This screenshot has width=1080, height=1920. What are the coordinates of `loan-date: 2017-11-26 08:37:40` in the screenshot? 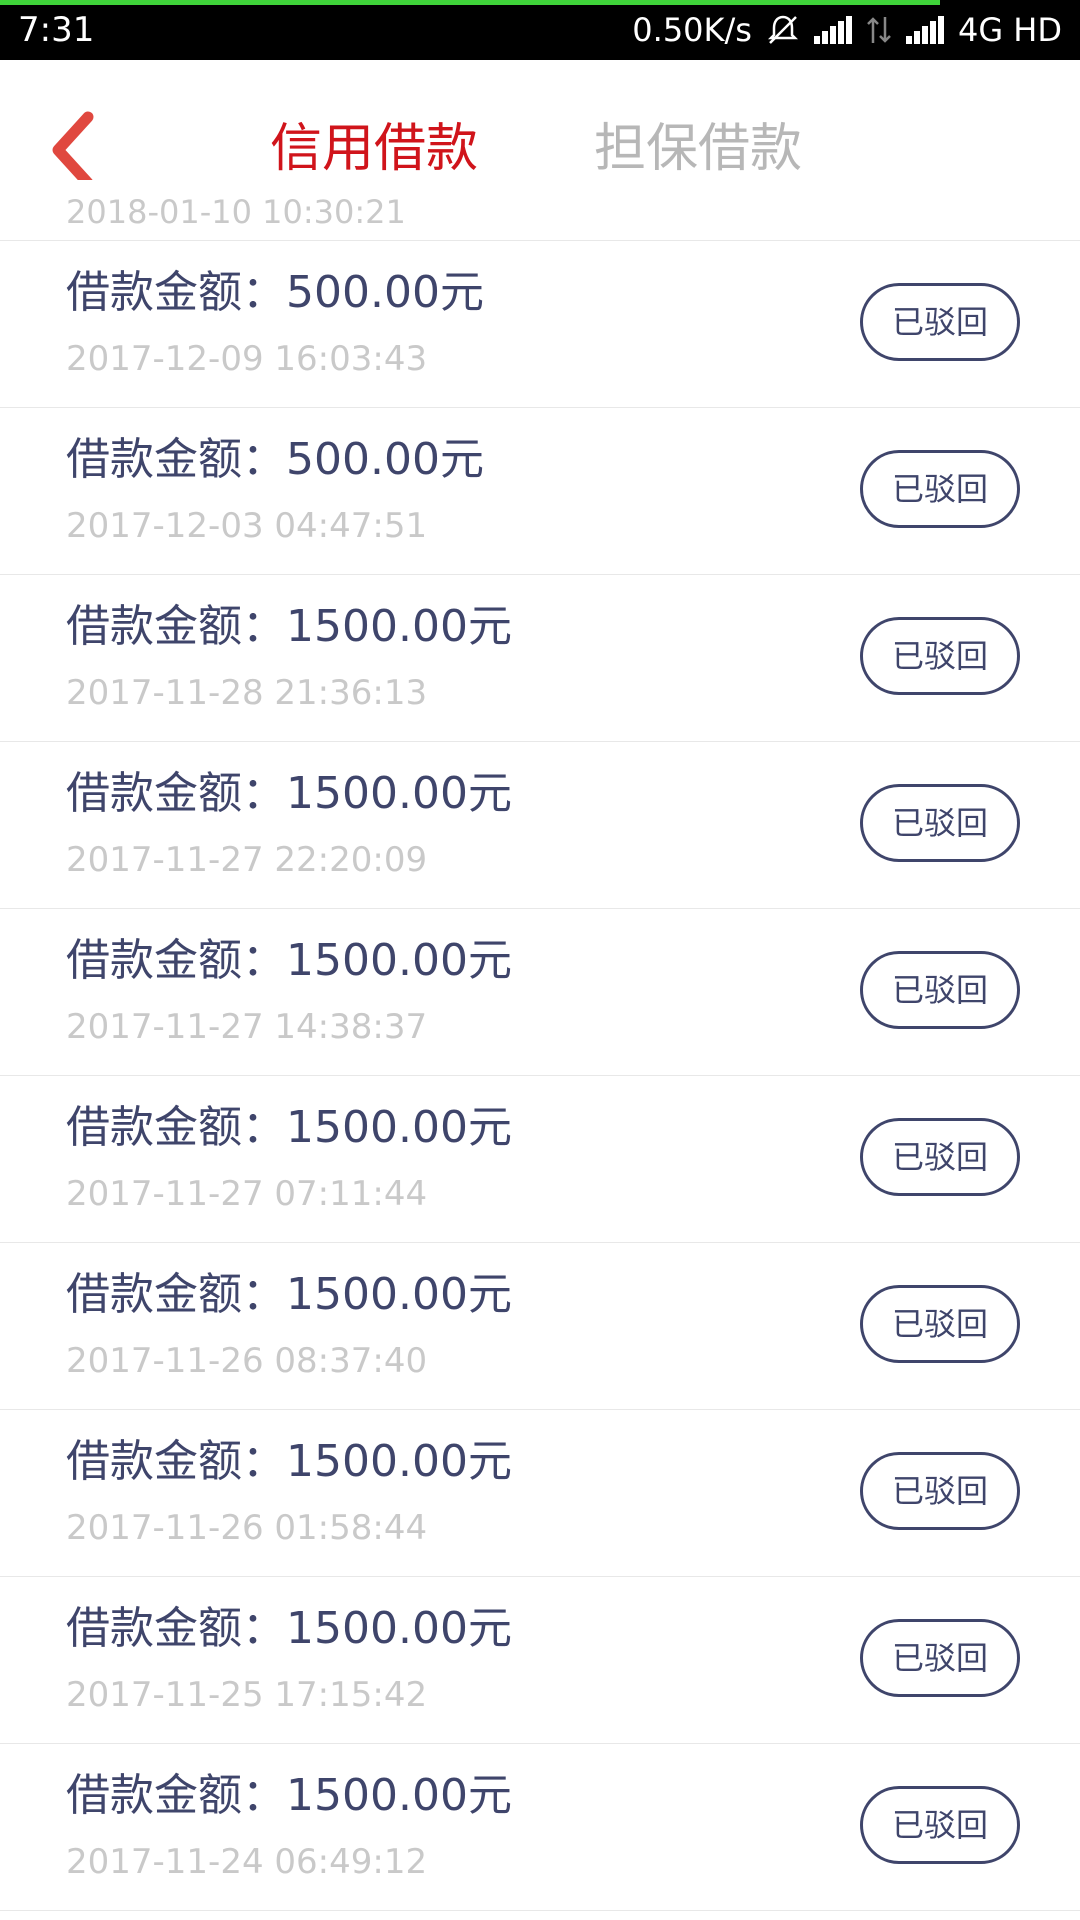 It's located at (247, 1361).